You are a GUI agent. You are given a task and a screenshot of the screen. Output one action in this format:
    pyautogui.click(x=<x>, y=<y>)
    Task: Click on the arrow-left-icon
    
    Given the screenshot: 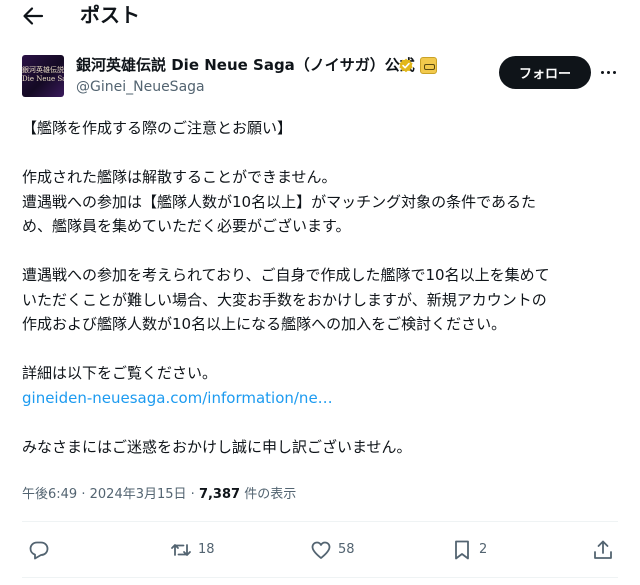 What is the action you would take?
    pyautogui.click(x=33, y=16)
    